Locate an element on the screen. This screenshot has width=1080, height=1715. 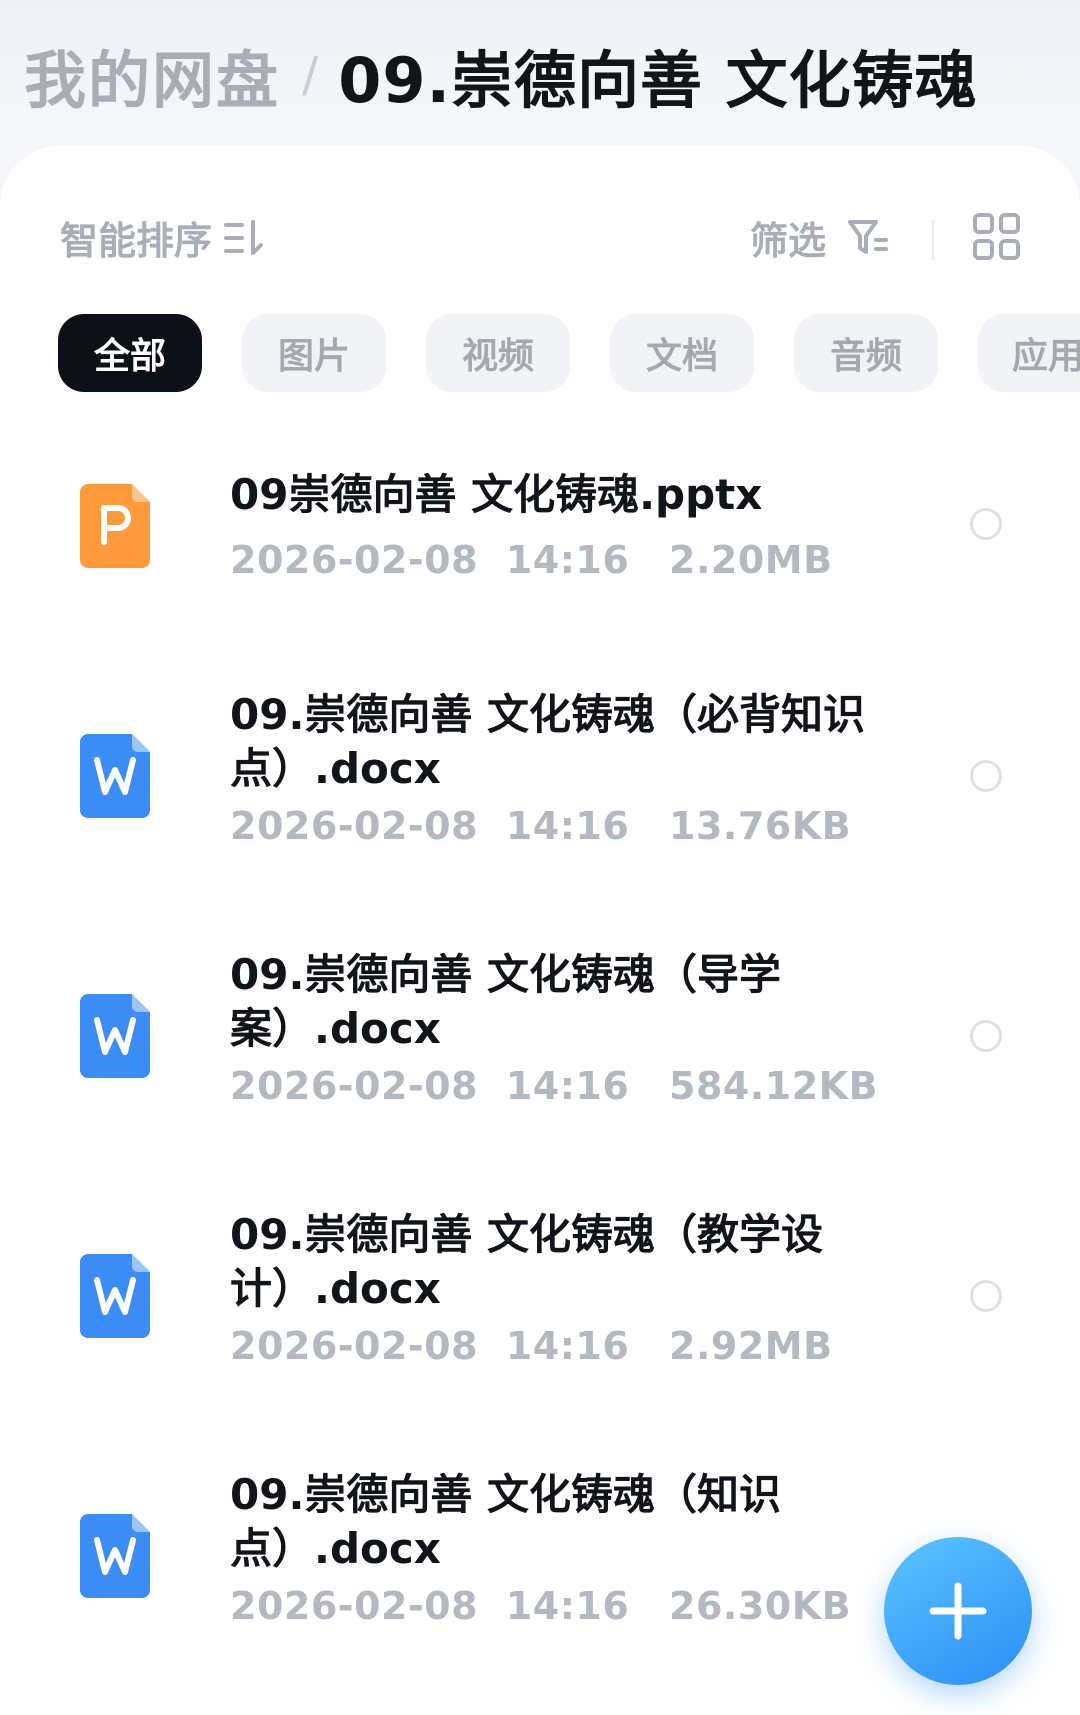
filter-button: 筛选 is located at coordinates (820, 237).